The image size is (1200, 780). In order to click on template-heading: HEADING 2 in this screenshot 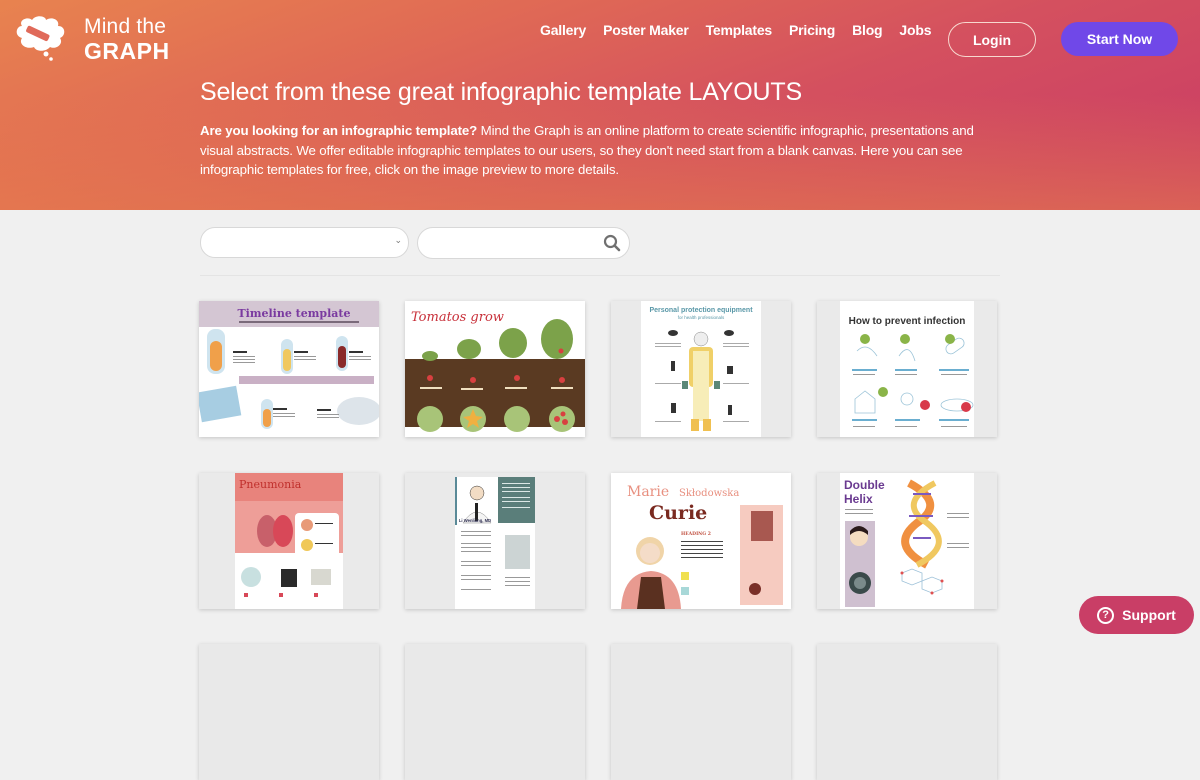, I will do `click(696, 534)`.